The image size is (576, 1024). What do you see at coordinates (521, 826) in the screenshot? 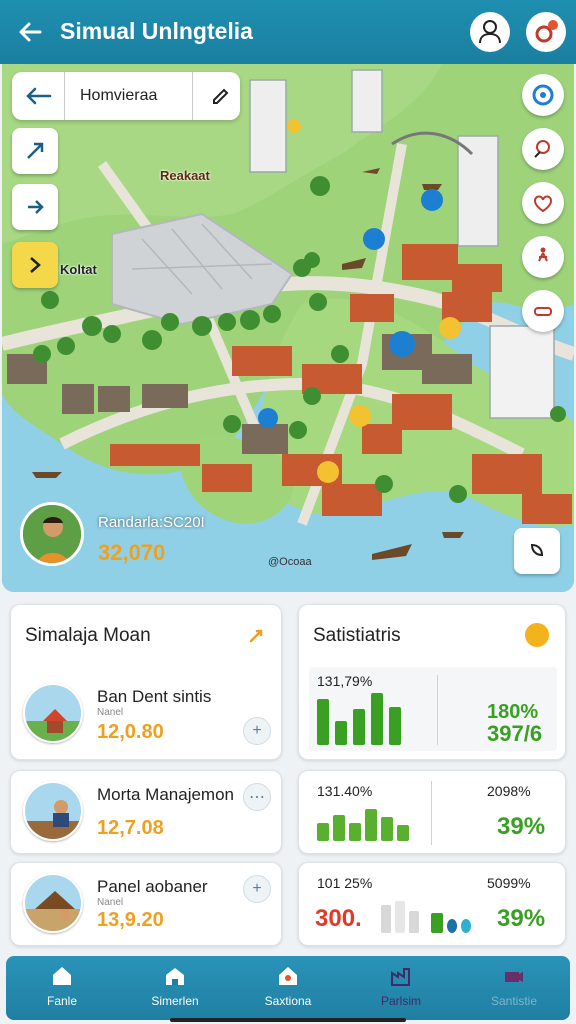
I see `stat-2-big: 39%` at bounding box center [521, 826].